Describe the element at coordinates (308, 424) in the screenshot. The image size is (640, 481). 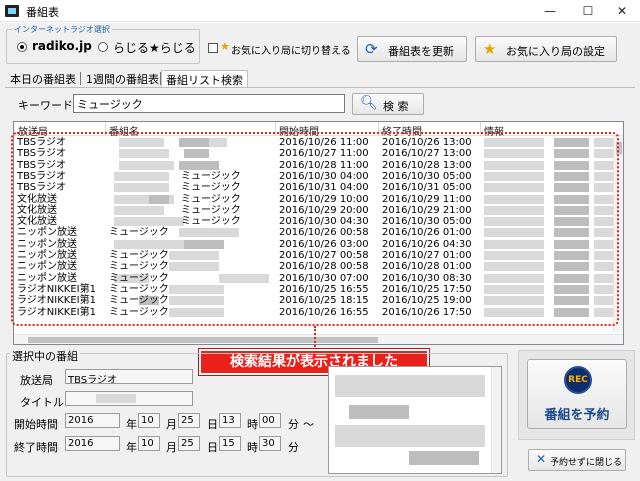
I see `tilde: ～` at that location.